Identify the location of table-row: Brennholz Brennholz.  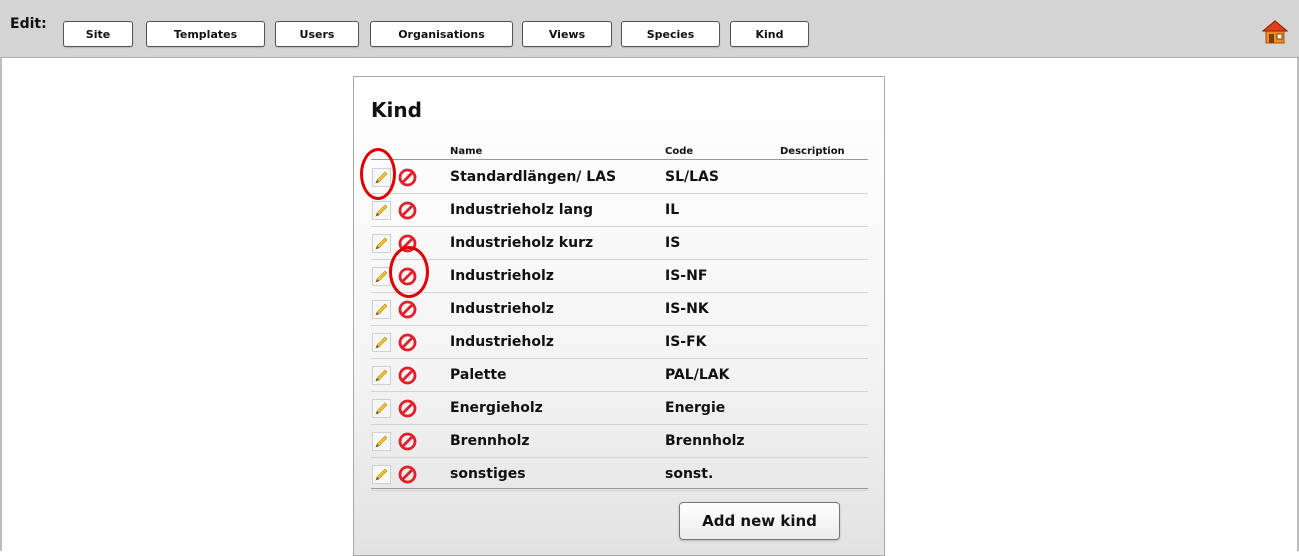
(619, 441).